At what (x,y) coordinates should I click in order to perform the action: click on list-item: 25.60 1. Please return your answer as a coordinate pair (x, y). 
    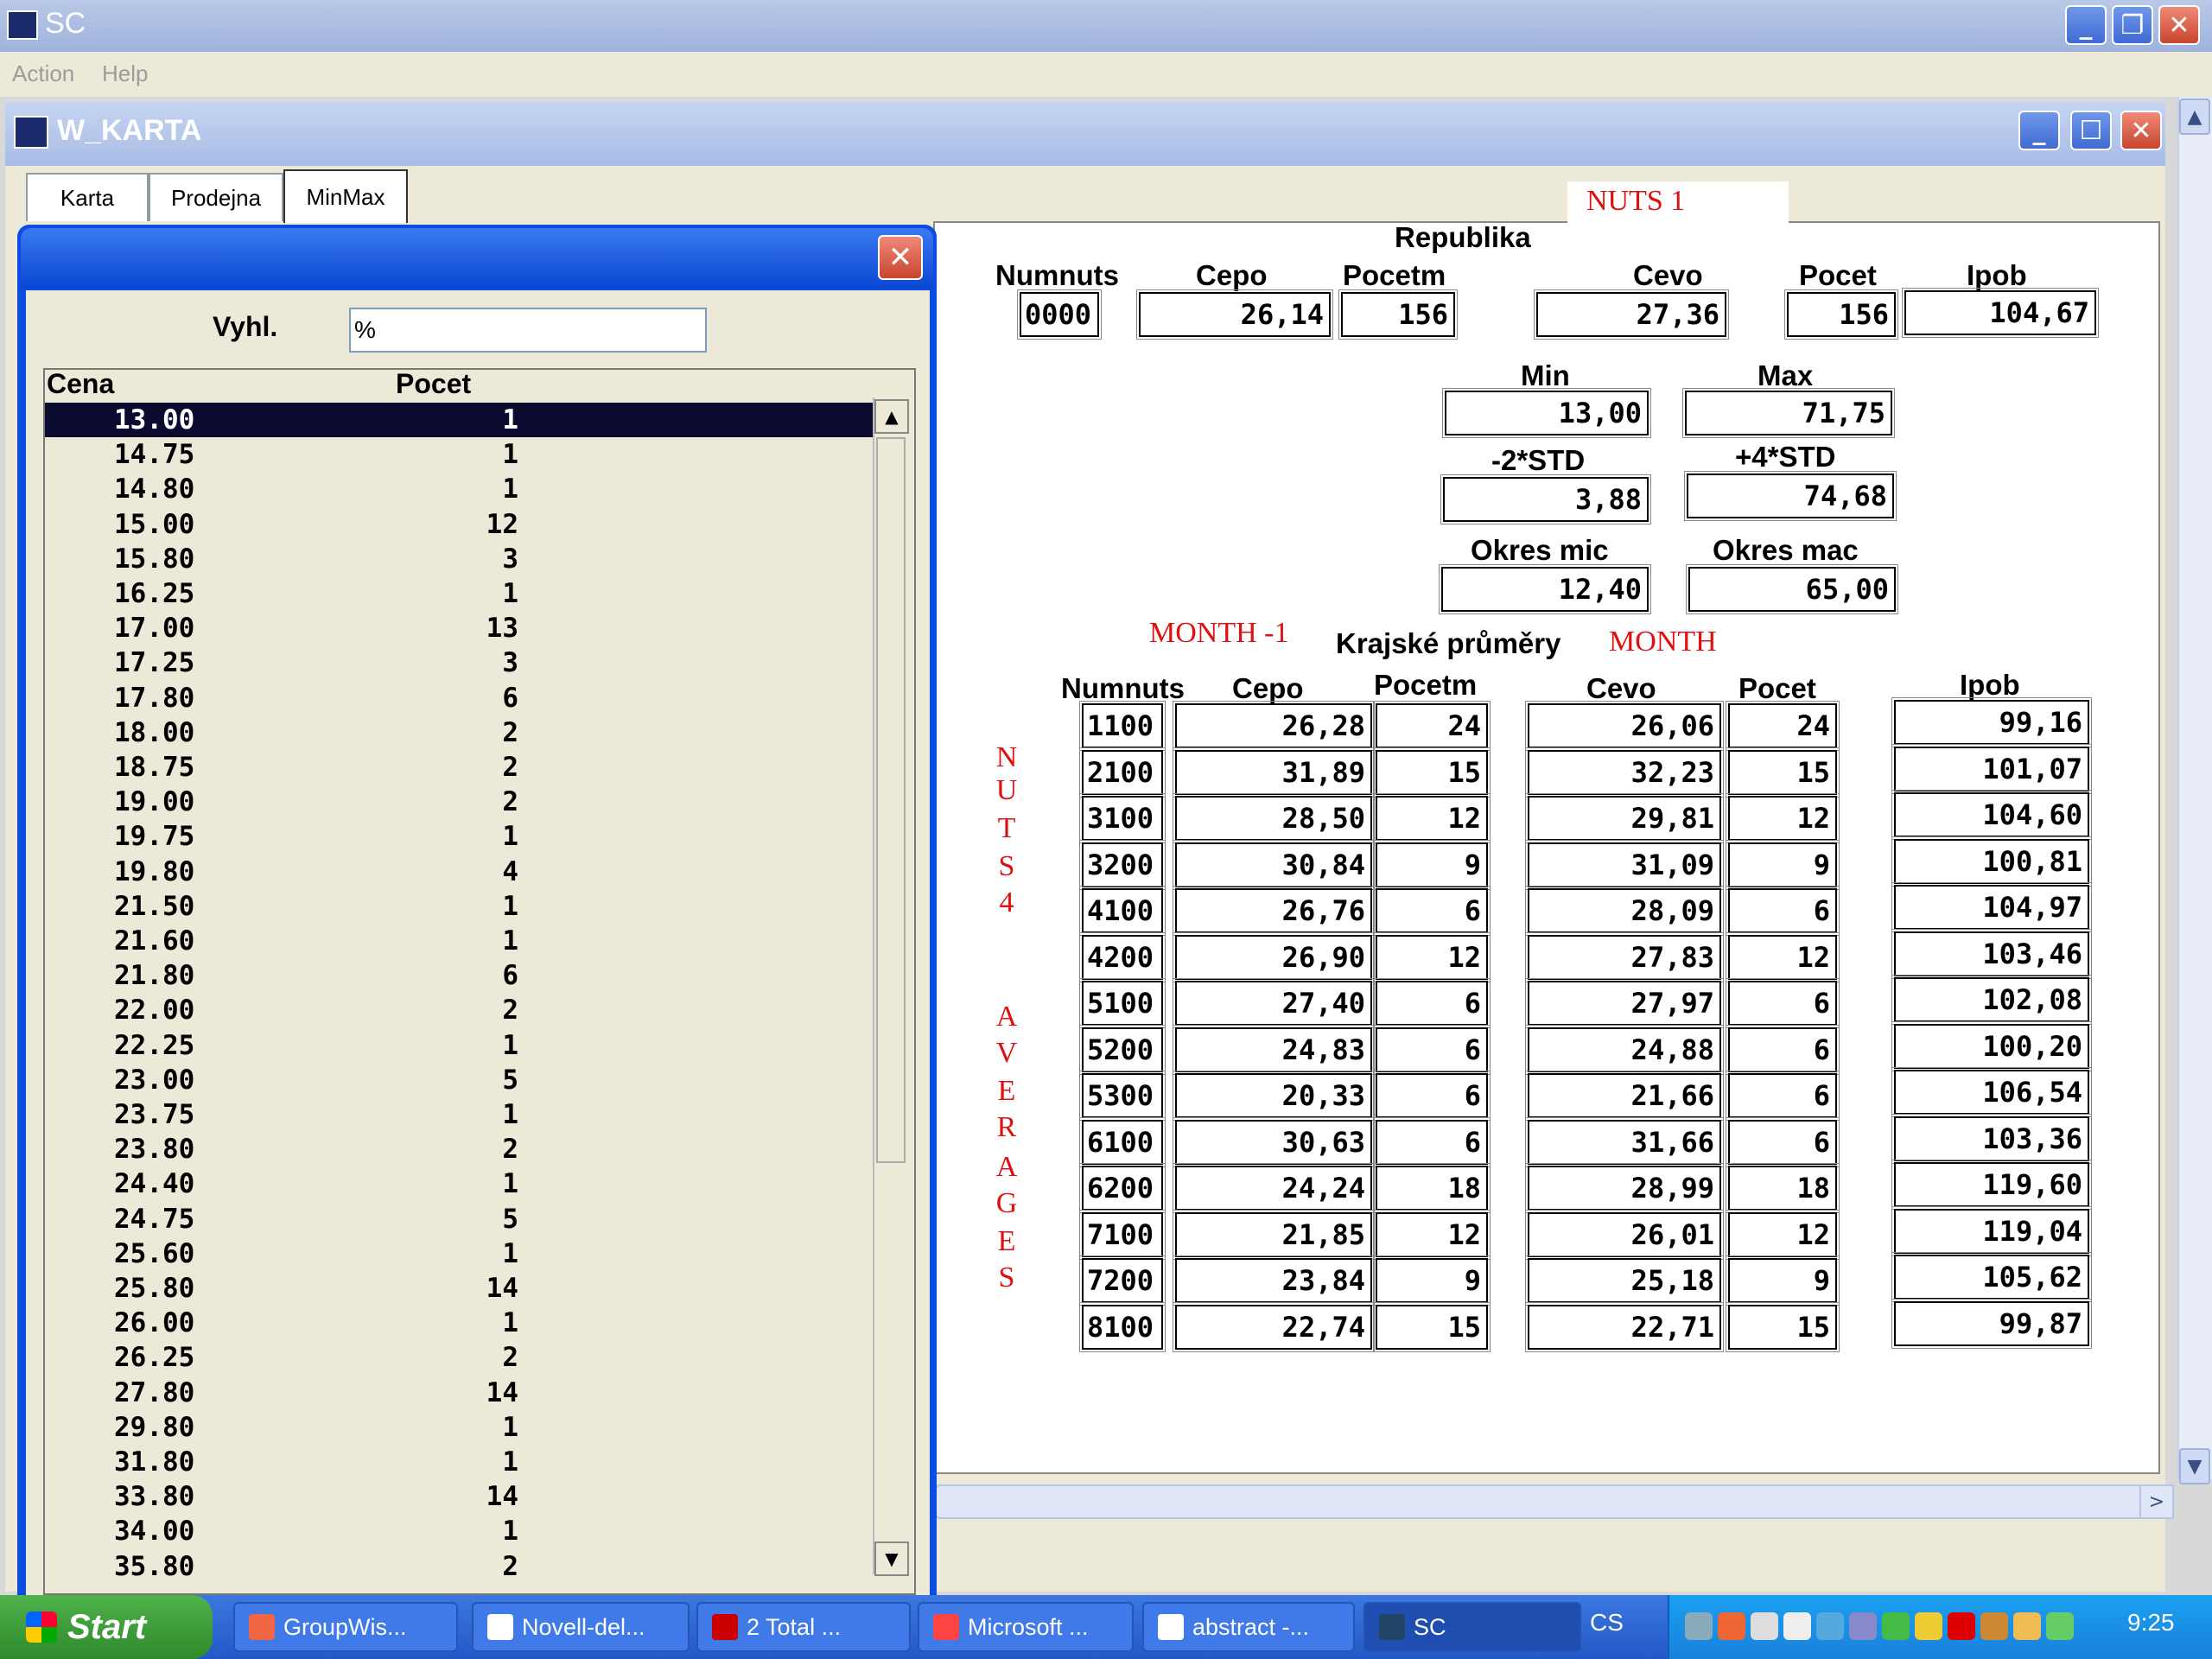
    Looking at the image, I should click on (459, 1253).